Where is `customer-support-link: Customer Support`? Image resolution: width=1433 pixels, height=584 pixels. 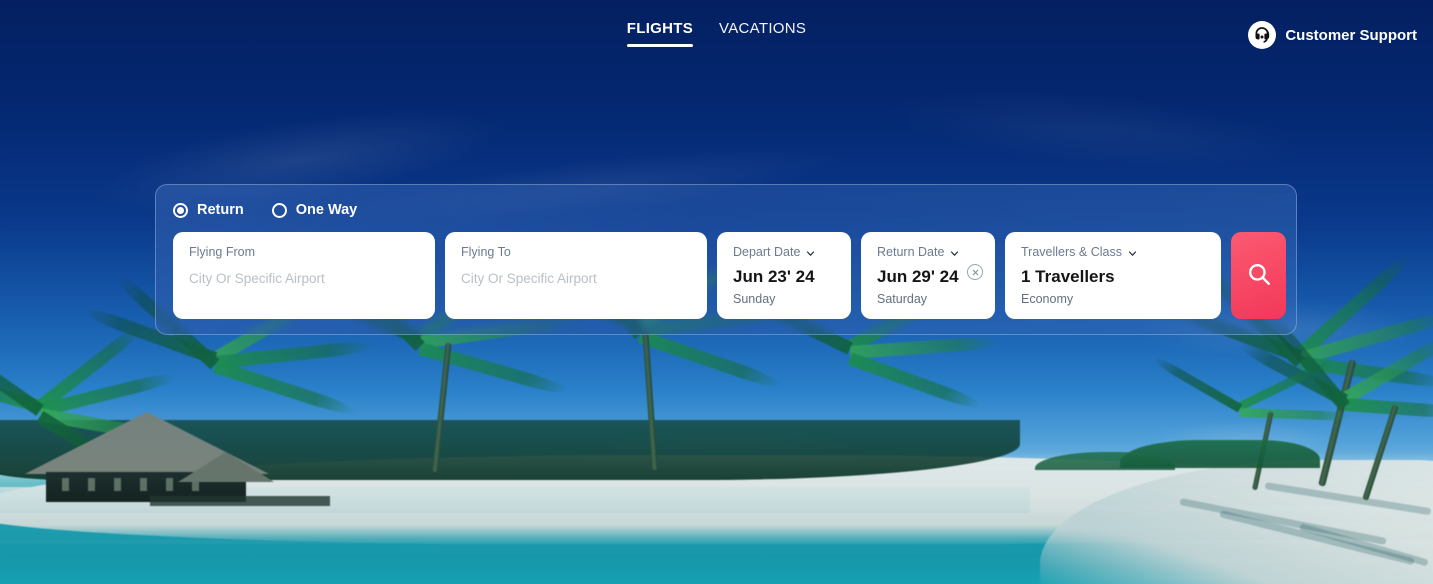 customer-support-link: Customer Support is located at coordinates (1332, 35).